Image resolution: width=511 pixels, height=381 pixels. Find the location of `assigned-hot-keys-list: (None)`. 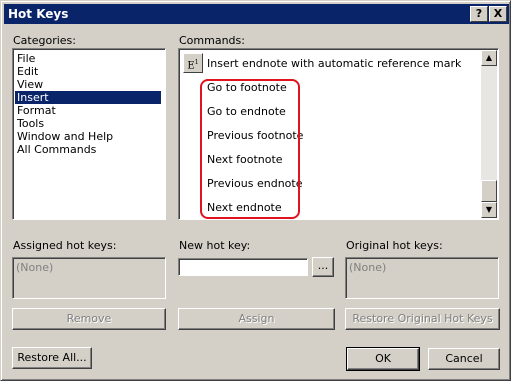

assigned-hot-keys-list: (None) is located at coordinates (89, 278).